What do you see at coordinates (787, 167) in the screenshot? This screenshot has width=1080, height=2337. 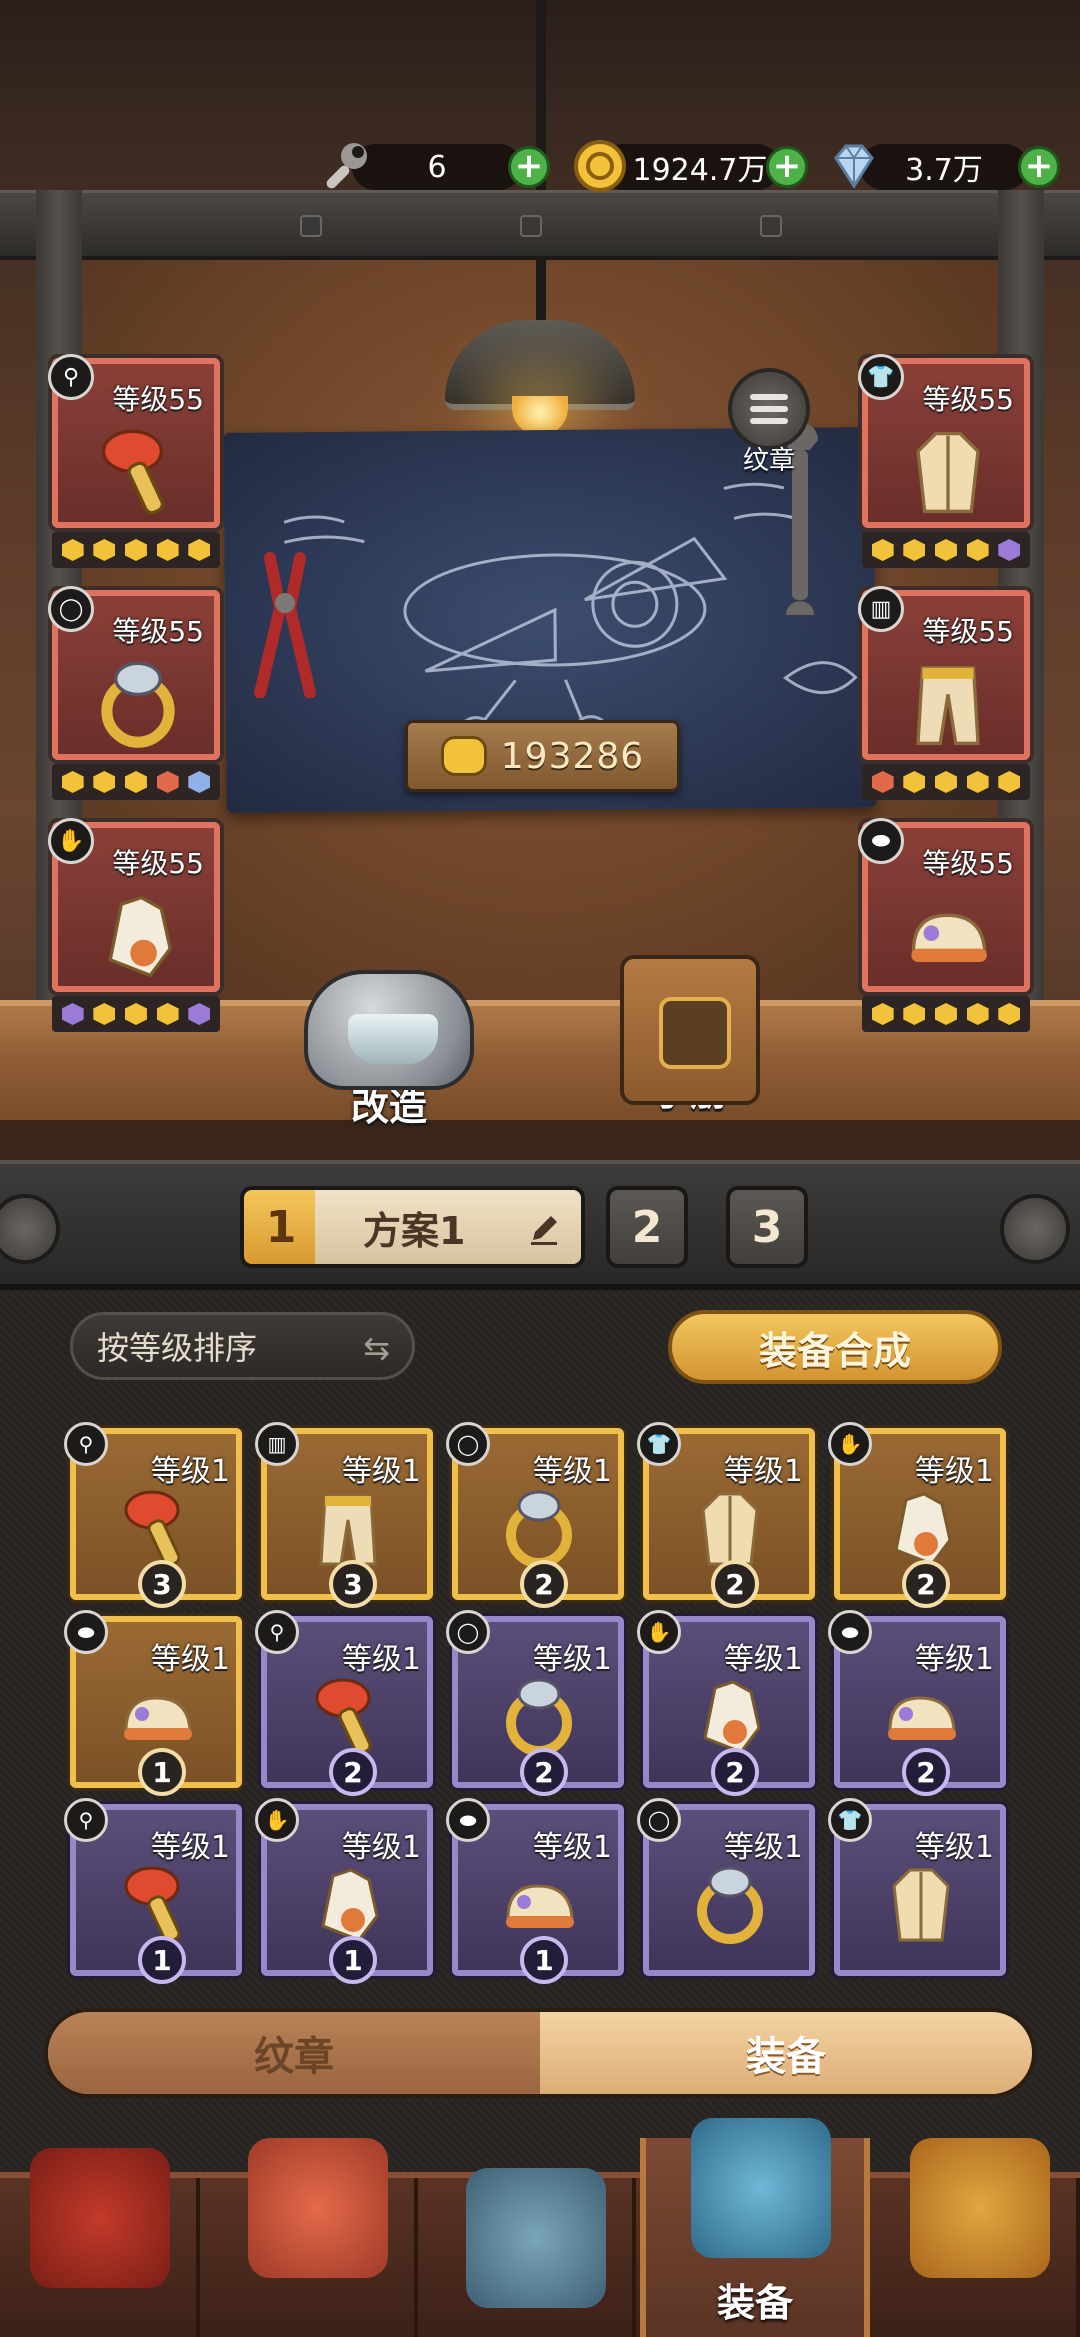 I see `add-gold-button: +` at bounding box center [787, 167].